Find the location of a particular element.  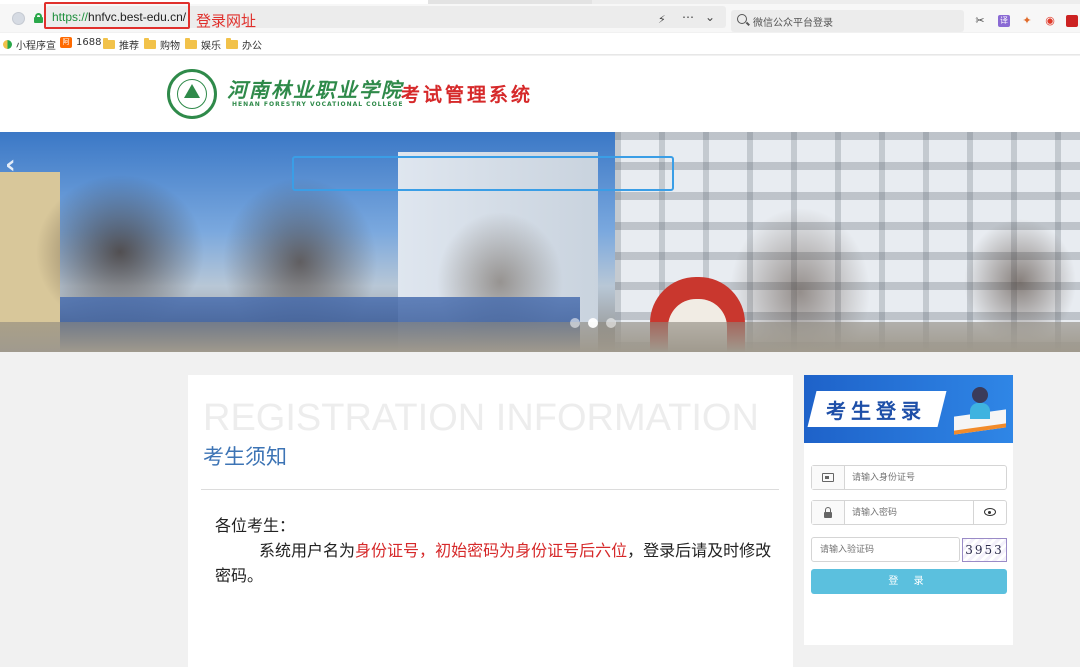

login-header: 考生登录 is located at coordinates (908, 409).